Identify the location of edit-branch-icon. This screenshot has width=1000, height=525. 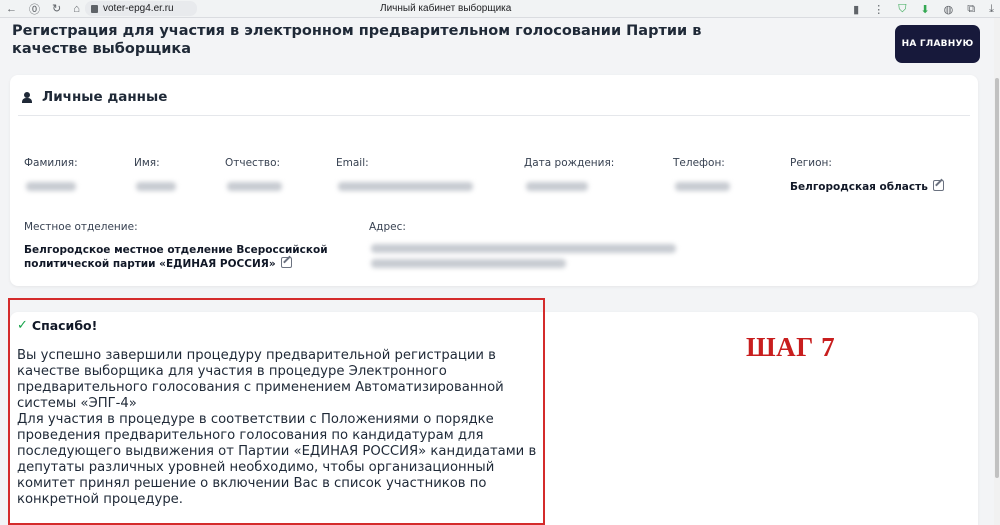
(286, 262).